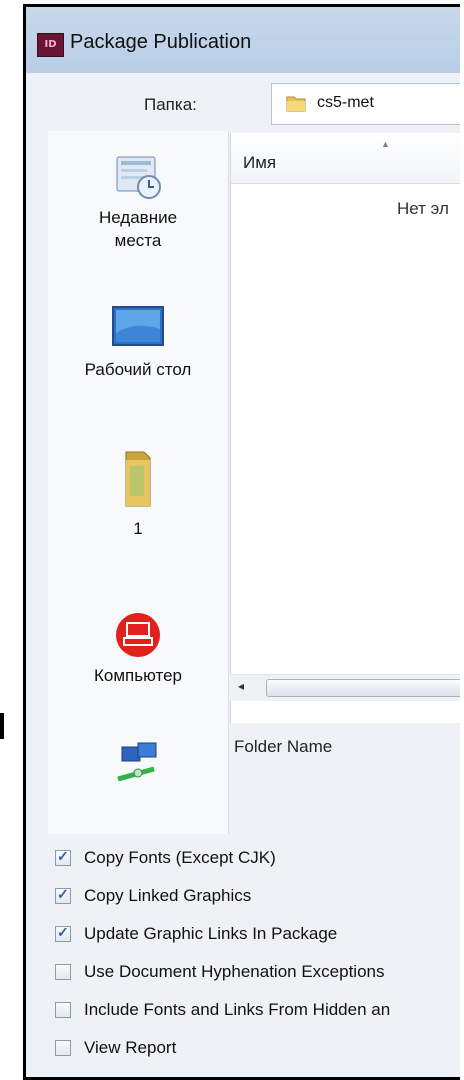 Image resolution: width=464 pixels, height=1080 pixels. Describe the element at coordinates (138, 326) in the screenshot. I see `desktop-icon` at that location.